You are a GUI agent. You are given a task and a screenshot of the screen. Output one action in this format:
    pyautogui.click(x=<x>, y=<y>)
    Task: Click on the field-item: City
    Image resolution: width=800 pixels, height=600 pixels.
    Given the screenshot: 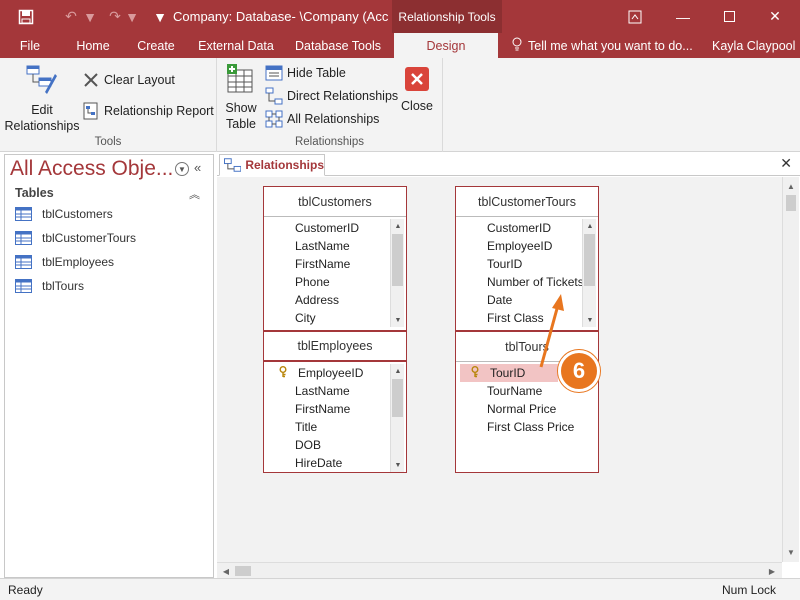 What is the action you would take?
    pyautogui.click(x=335, y=318)
    